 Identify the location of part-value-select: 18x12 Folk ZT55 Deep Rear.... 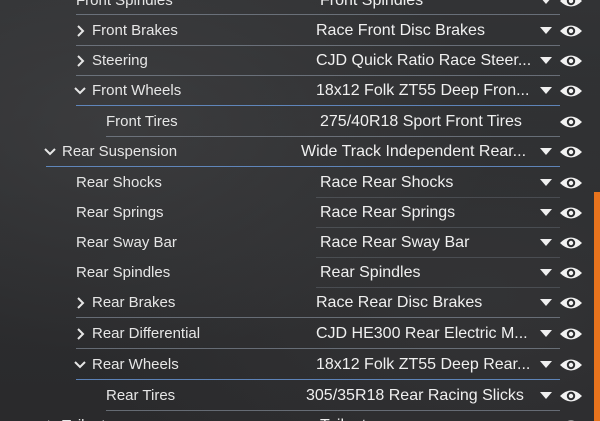
(423, 365).